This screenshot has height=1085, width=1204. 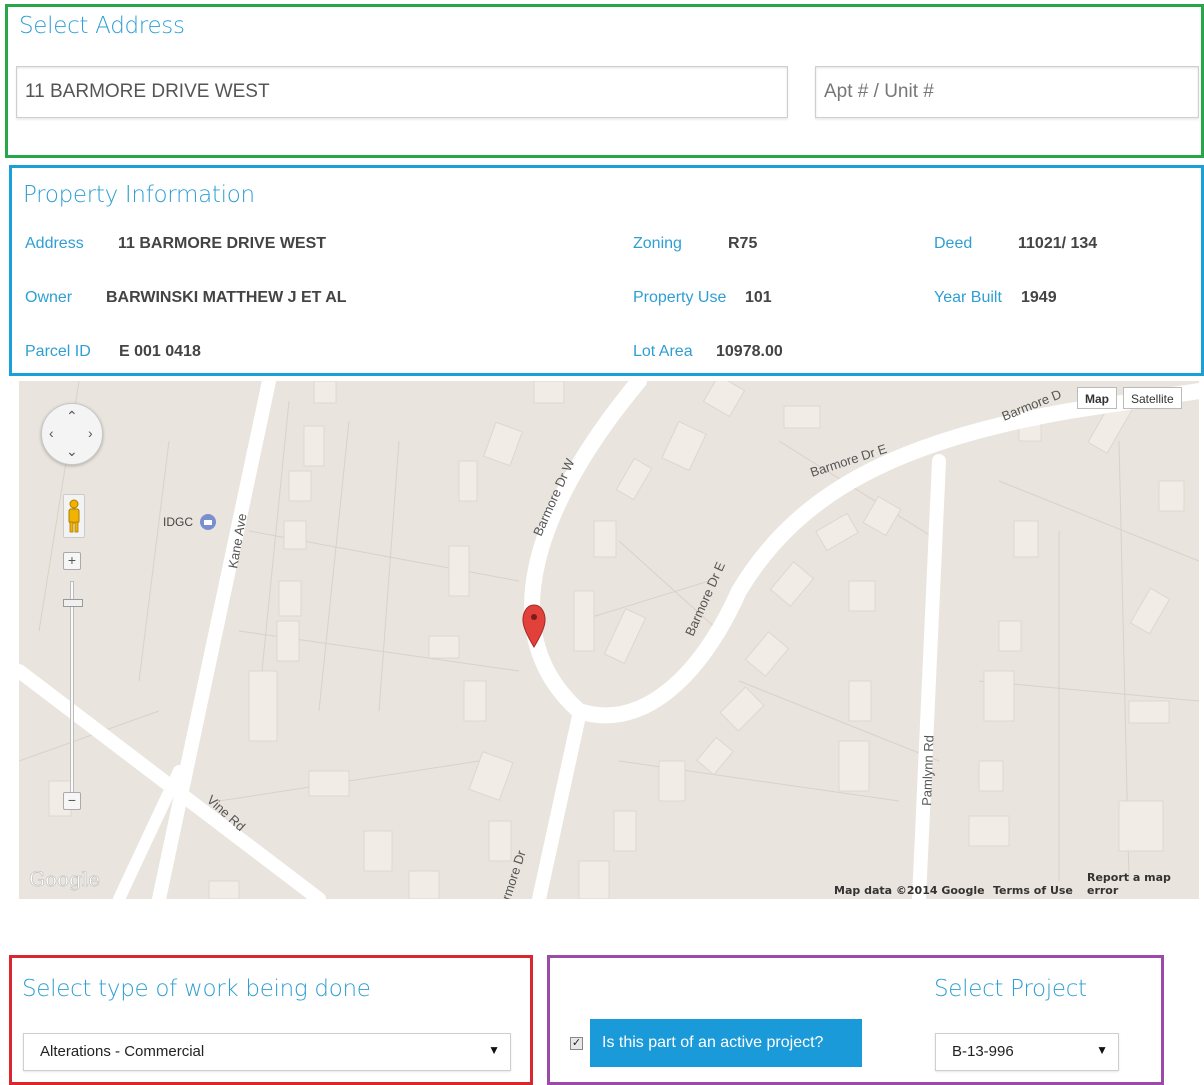 I want to click on deed-value: 11021/ 134, so click(x=1058, y=243).